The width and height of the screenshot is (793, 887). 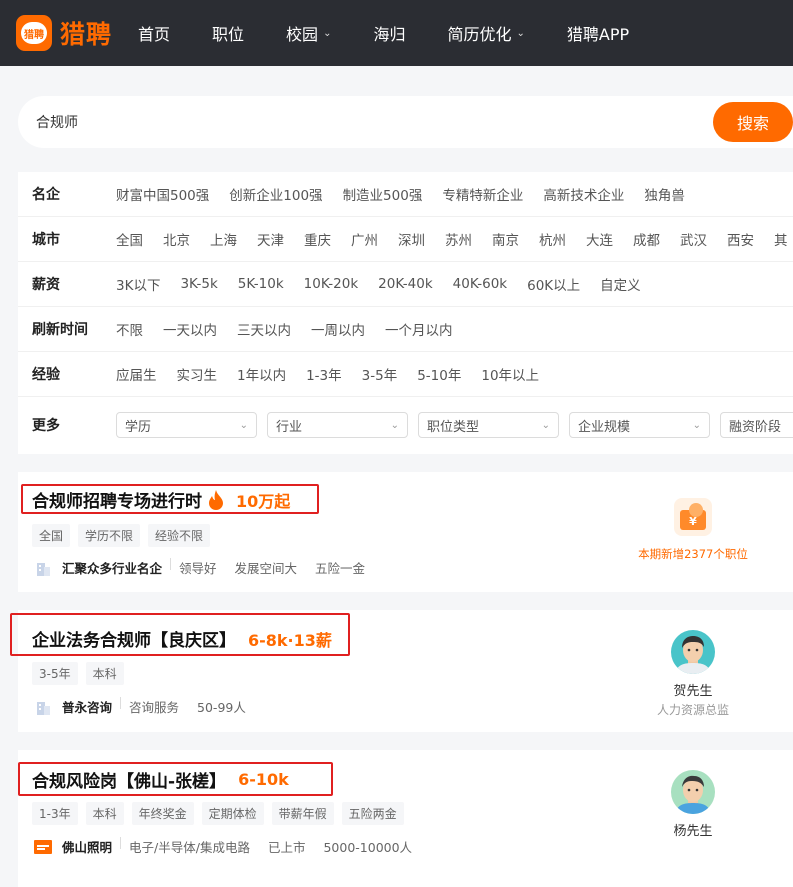 I want to click on promo-col: ¥ 本期新增2377个职位, so click(x=693, y=529).